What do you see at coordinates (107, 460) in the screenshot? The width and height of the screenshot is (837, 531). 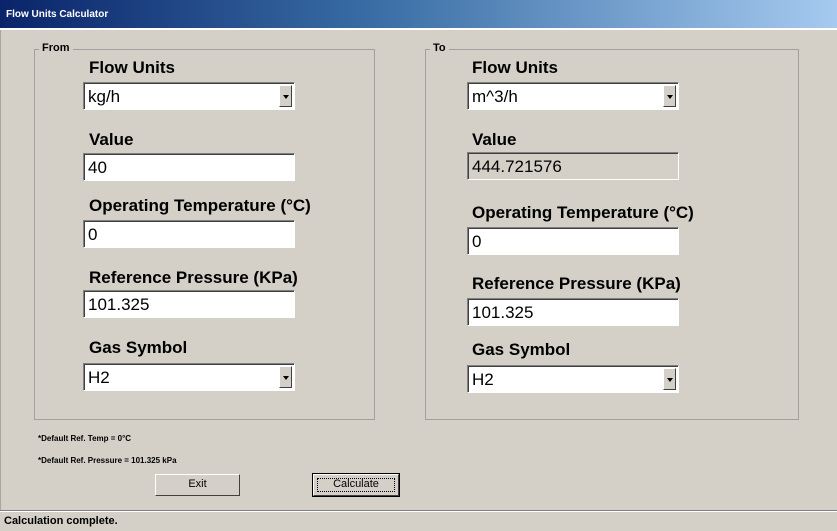 I see `default-pressure-note: *Default Ref. Pressure = 101.325 kPa` at bounding box center [107, 460].